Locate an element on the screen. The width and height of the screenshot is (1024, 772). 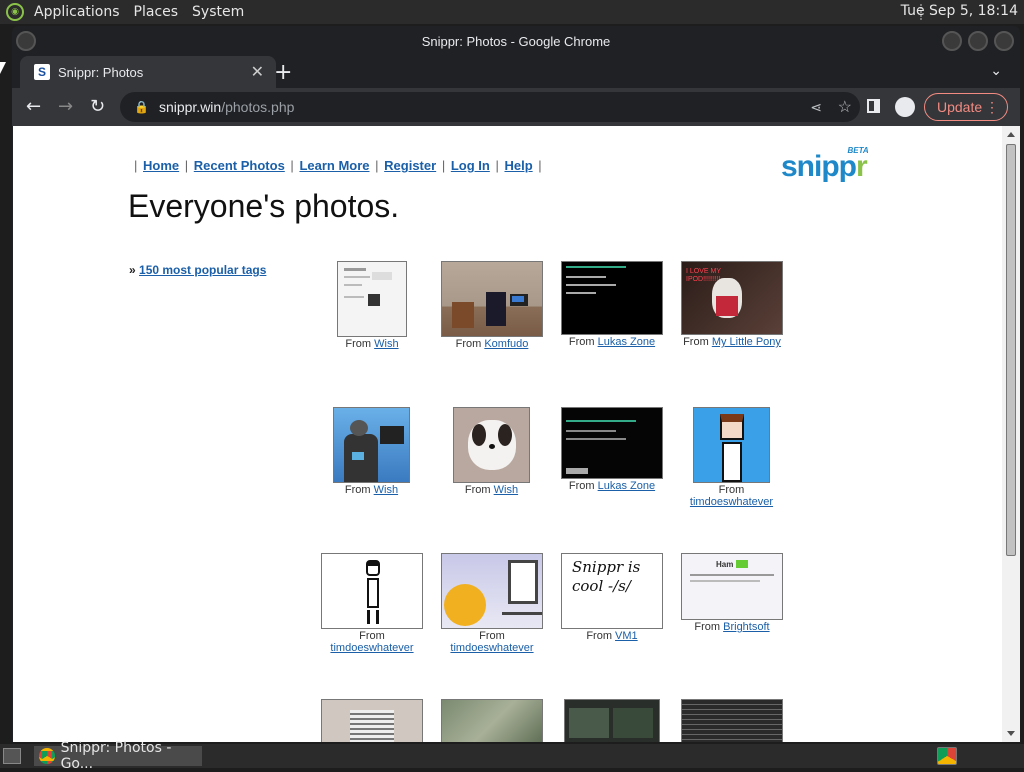
photo-source-link: Komfudo is located at coordinates (506, 344).